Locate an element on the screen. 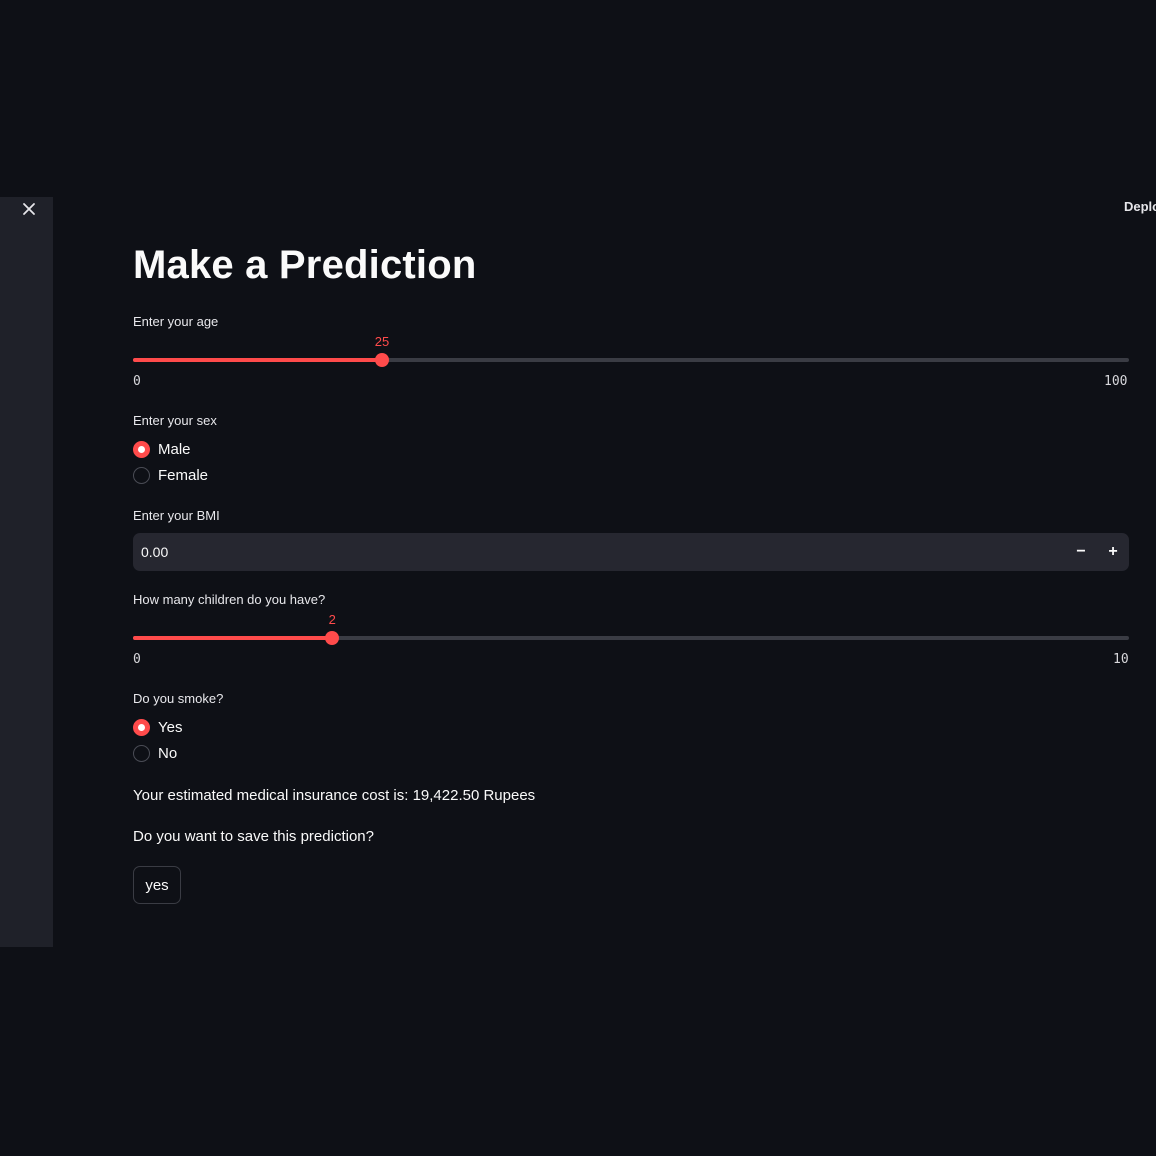 This screenshot has height=1156, width=1156. sex-option-male: Male is located at coordinates (162, 449).